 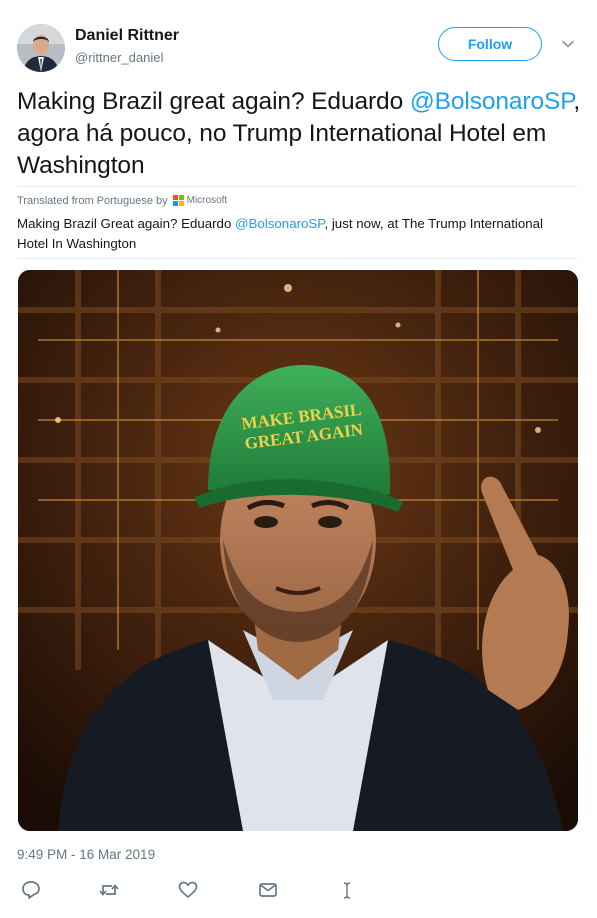 I want to click on tweet-header: Daniel Rittner @rittner_daniel Follow, so click(x=298, y=46).